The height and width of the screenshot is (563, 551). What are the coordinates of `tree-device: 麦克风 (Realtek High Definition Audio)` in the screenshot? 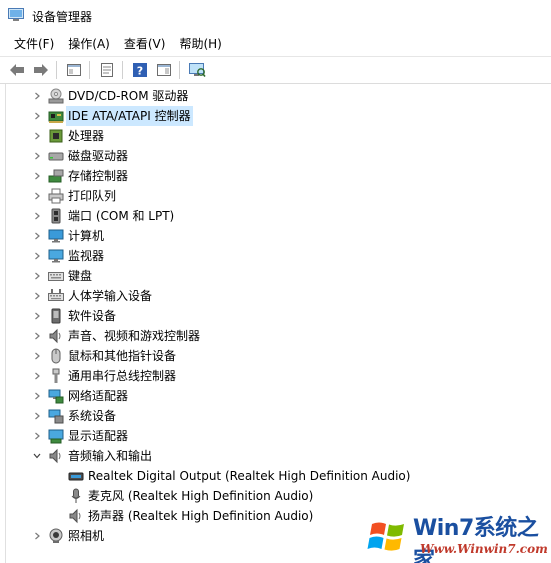 It's located at (276, 496).